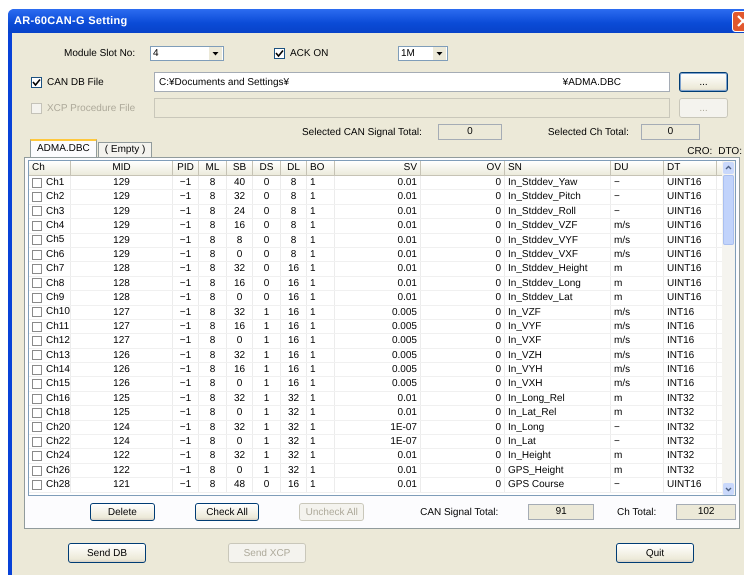 The image size is (744, 575). Describe the element at coordinates (186, 168) in the screenshot. I see `column-header: PID` at that location.